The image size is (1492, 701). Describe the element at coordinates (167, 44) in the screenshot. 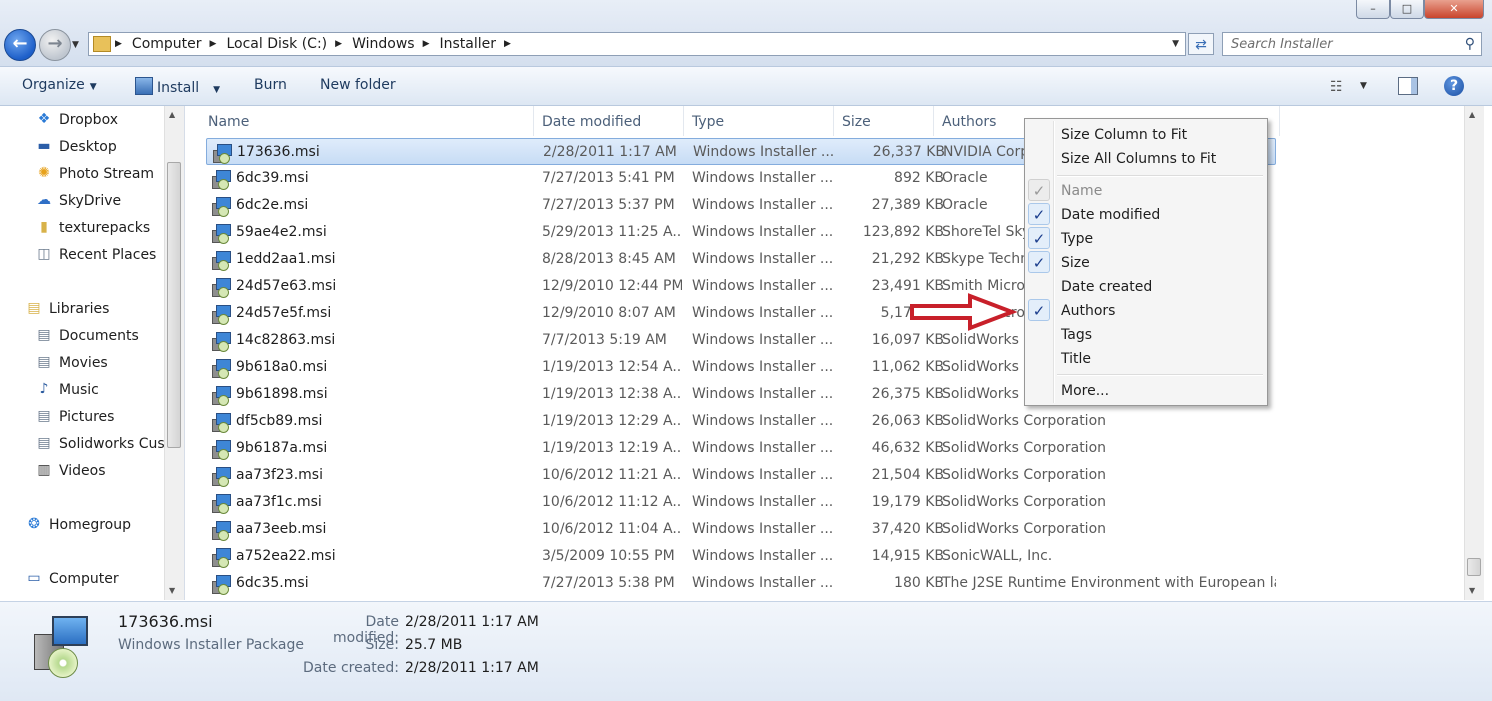

I see `breadcrumb-computer: Computer` at that location.